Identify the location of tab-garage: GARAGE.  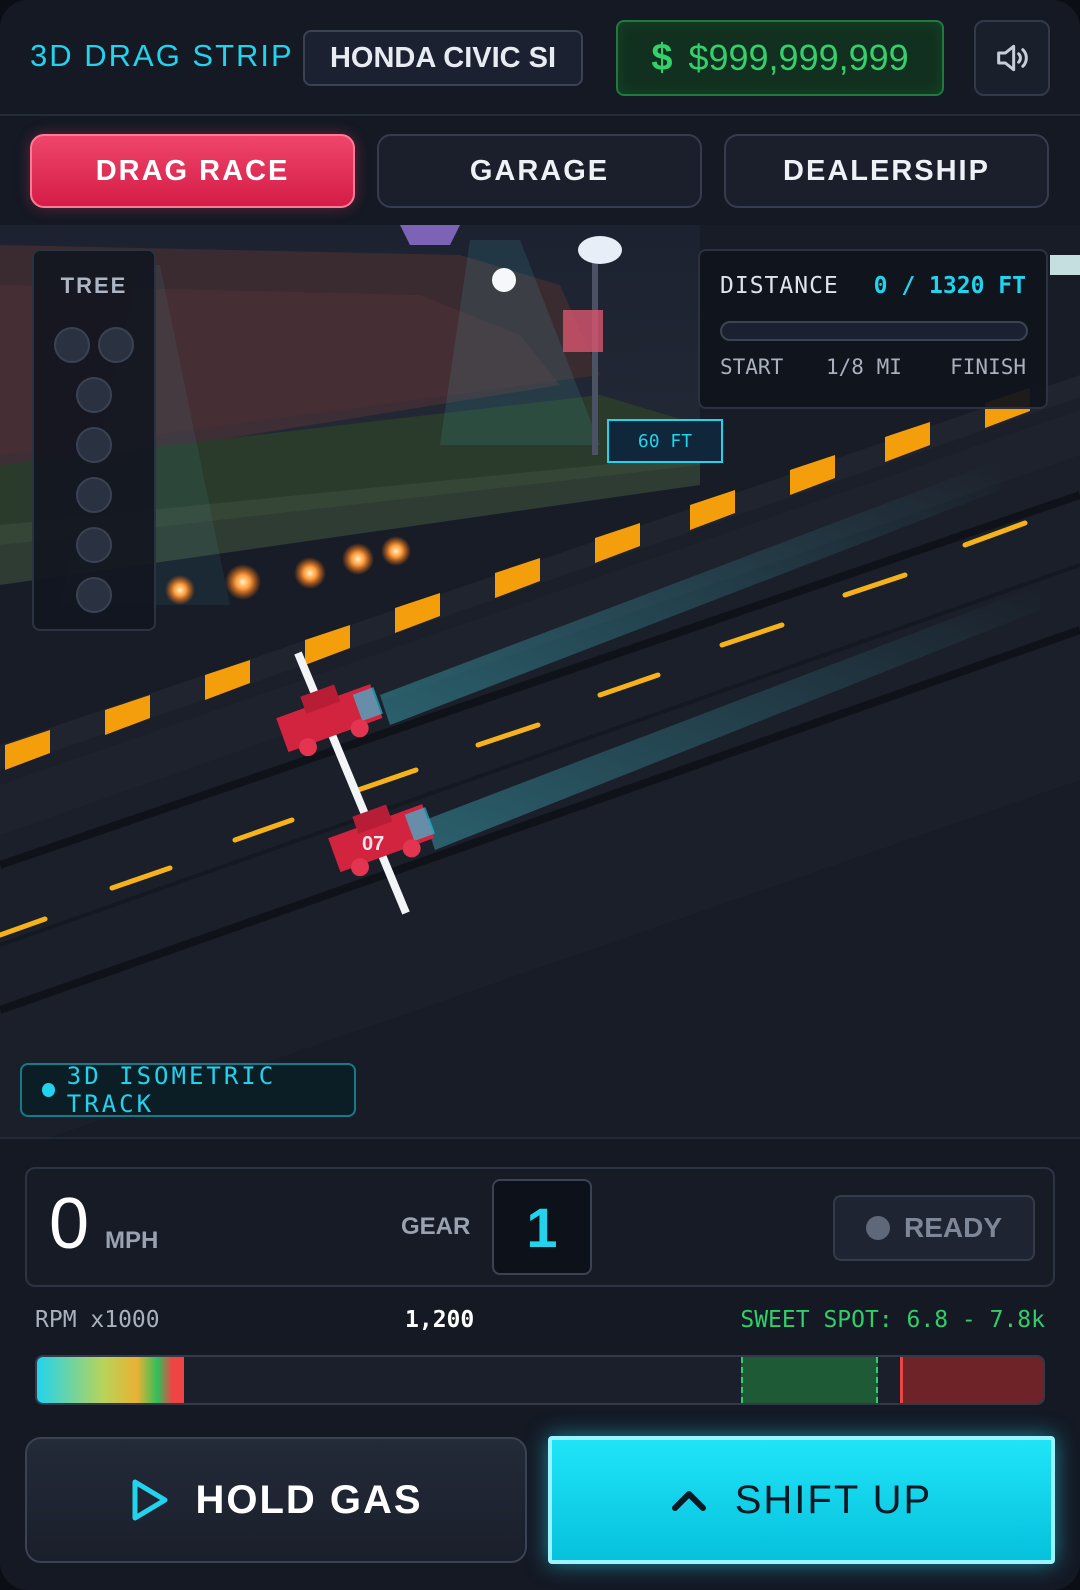
(539, 171).